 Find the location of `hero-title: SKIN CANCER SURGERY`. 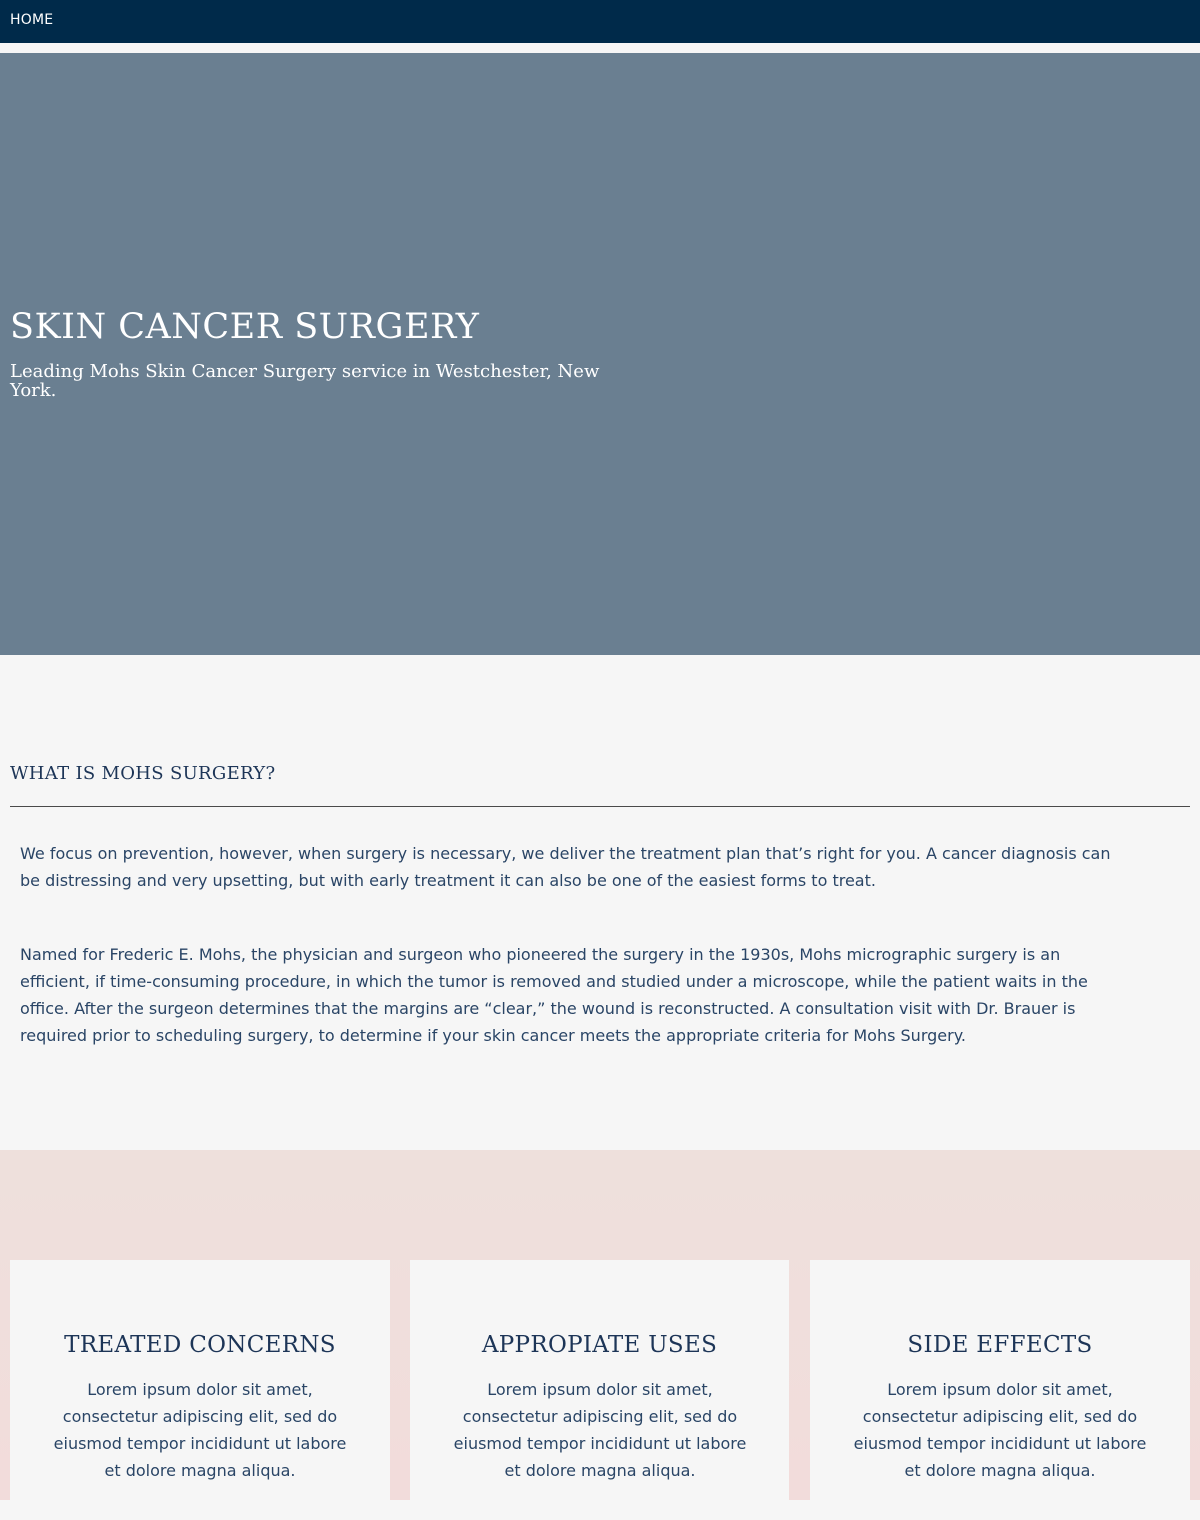

hero-title: SKIN CANCER SURGERY is located at coordinates (245, 327).